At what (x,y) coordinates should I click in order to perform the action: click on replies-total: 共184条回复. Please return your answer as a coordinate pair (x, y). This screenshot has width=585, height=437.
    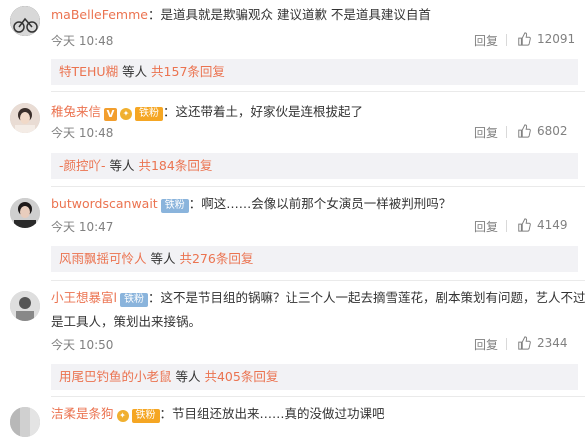
    Looking at the image, I should click on (175, 165).